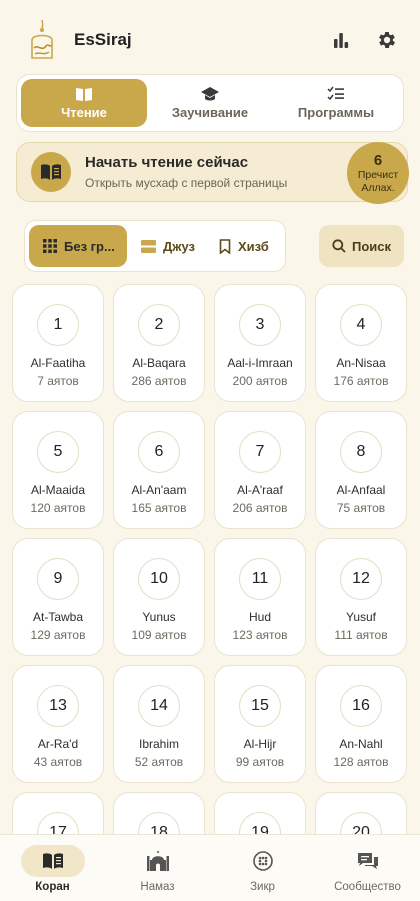 The image size is (420, 901). I want to click on surah-card: 11 Hud 123 аятов, so click(260, 597).